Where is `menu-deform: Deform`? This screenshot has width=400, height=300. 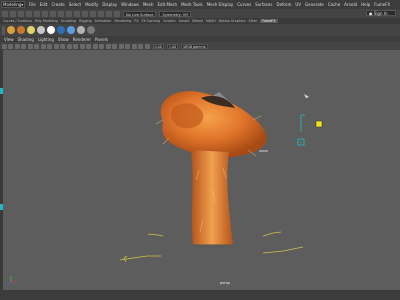 menu-deform: Deform is located at coordinates (283, 4).